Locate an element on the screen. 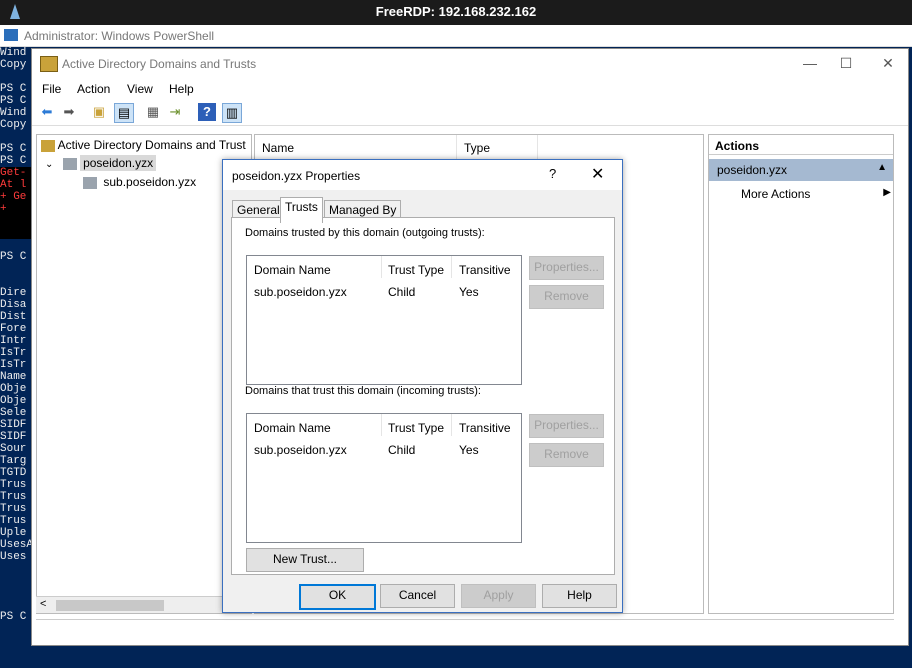 Image resolution: width=912 pixels, height=668 pixels. up-folder-icon: ▣ is located at coordinates (99, 112).